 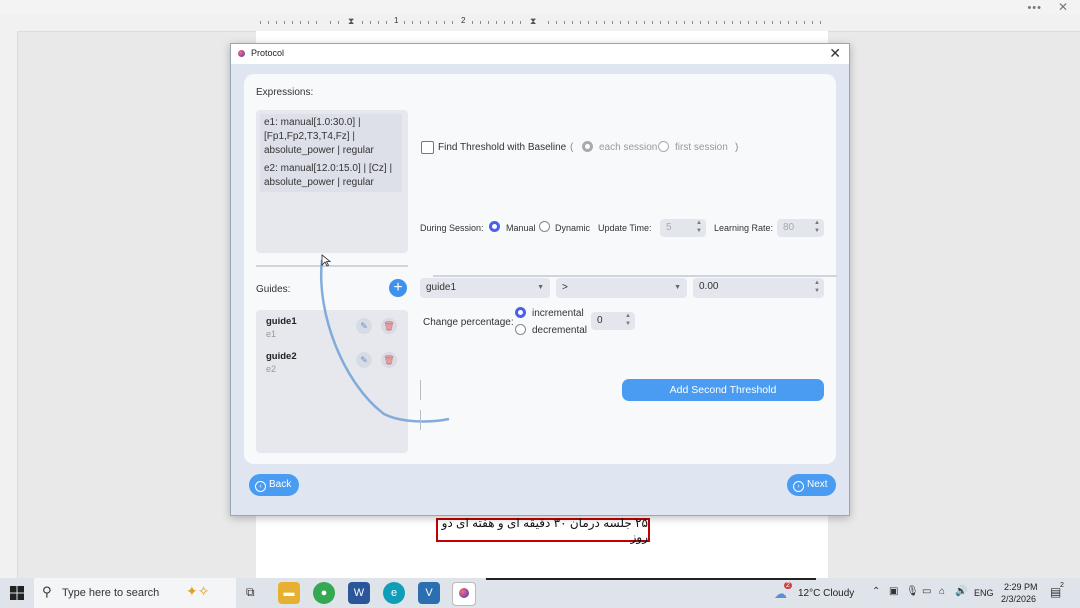 What do you see at coordinates (1034, 8) in the screenshot?
I see `more-options-icon: •••` at bounding box center [1034, 8].